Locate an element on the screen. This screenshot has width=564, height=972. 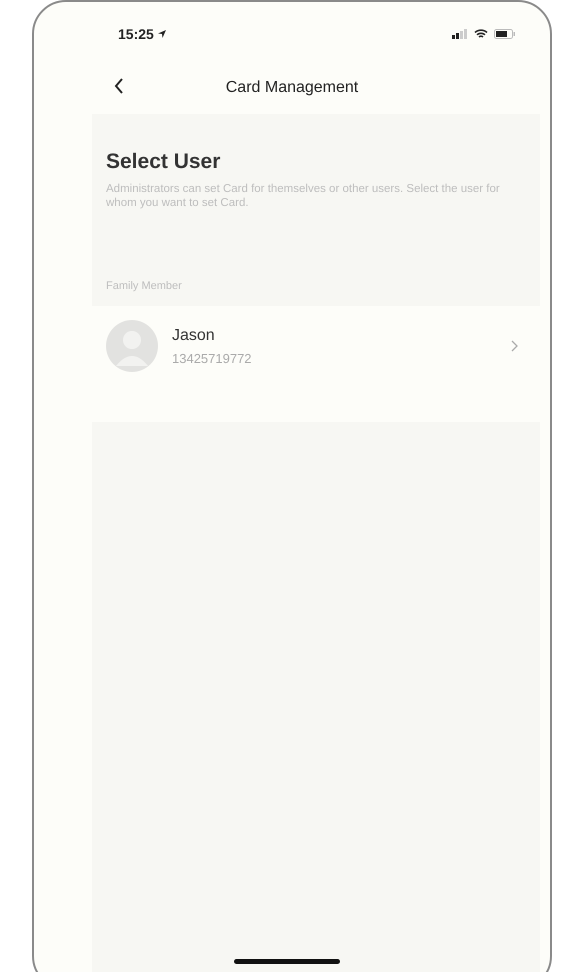
chevron-right-icon is located at coordinates (514, 346).